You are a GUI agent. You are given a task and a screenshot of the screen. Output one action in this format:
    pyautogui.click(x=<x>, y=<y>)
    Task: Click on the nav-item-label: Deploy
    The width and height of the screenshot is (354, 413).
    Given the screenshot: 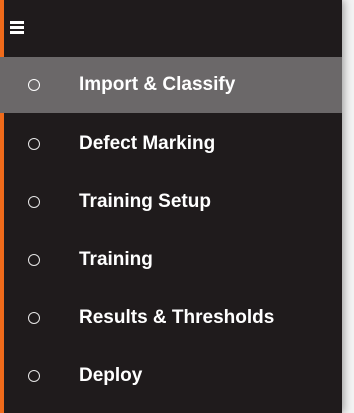 What is the action you would take?
    pyautogui.click(x=111, y=375)
    